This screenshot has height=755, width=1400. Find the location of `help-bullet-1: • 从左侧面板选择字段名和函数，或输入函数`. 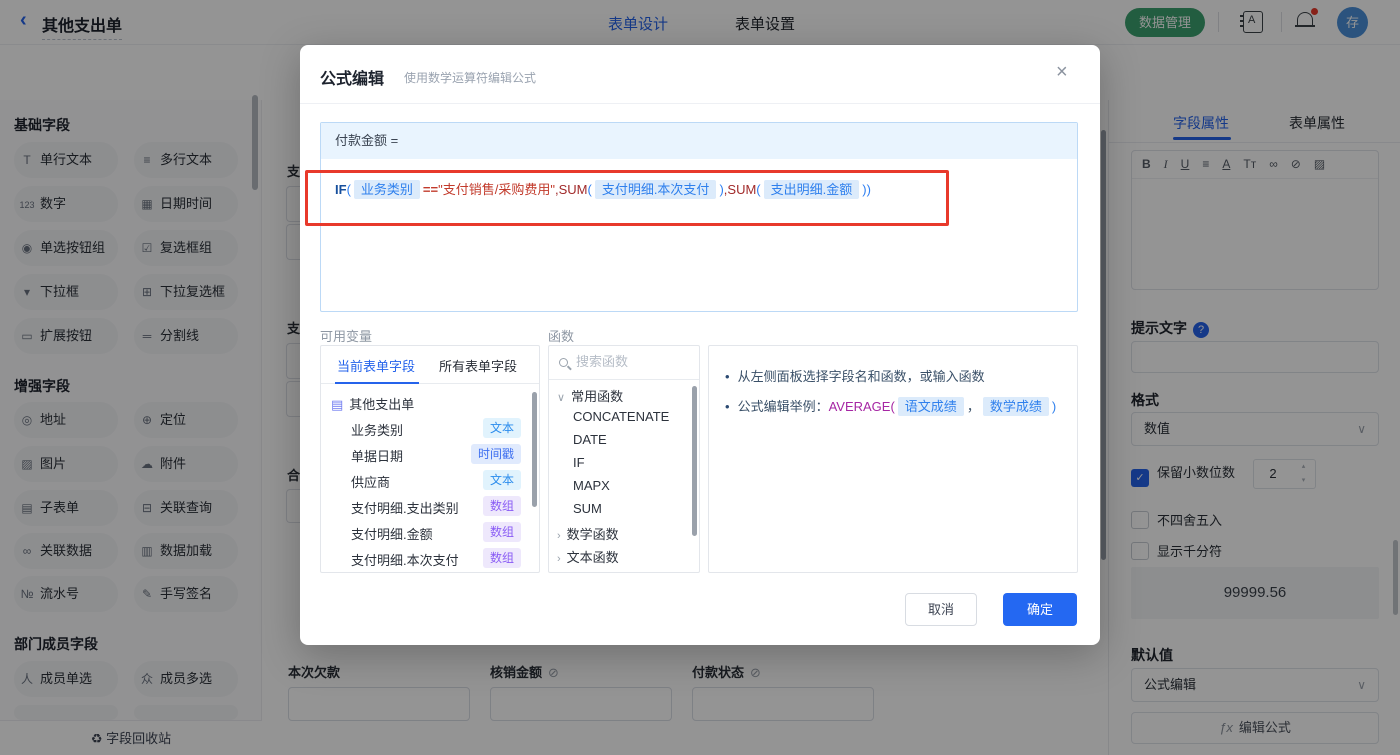

help-bullet-1: • 从左侧面板选择字段名和函数，或输入函数 is located at coordinates (855, 376).